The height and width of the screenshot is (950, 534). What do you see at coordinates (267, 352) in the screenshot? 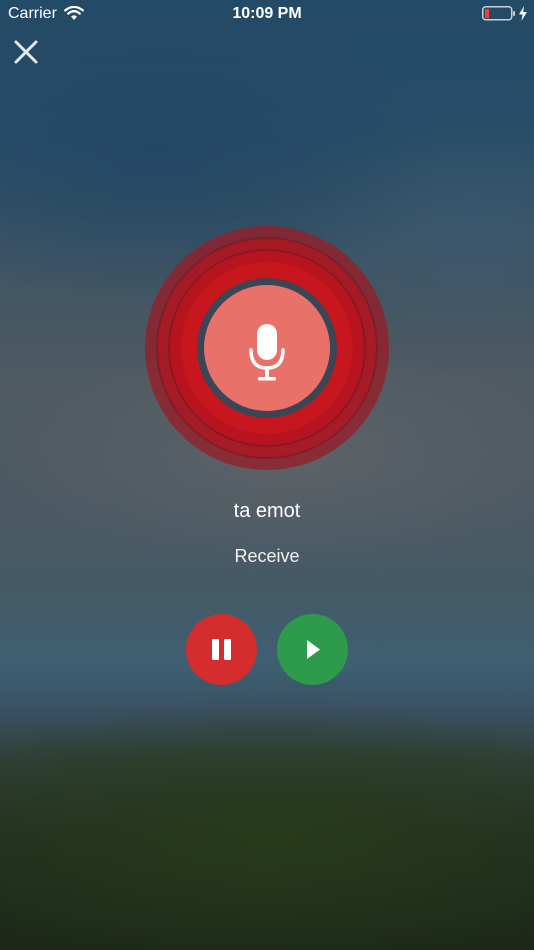
I see `microphone-icon` at bounding box center [267, 352].